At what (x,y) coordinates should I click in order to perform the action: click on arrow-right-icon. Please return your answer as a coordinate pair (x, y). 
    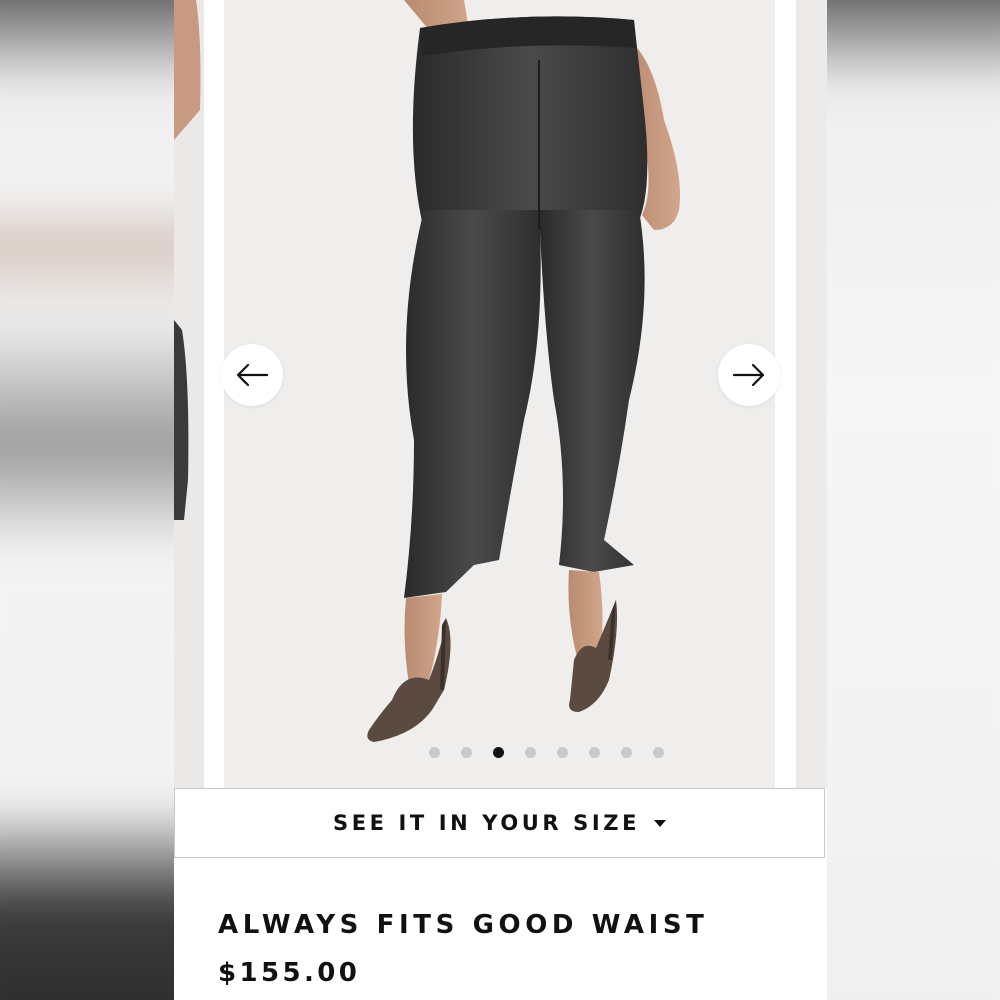
    Looking at the image, I should click on (748, 375).